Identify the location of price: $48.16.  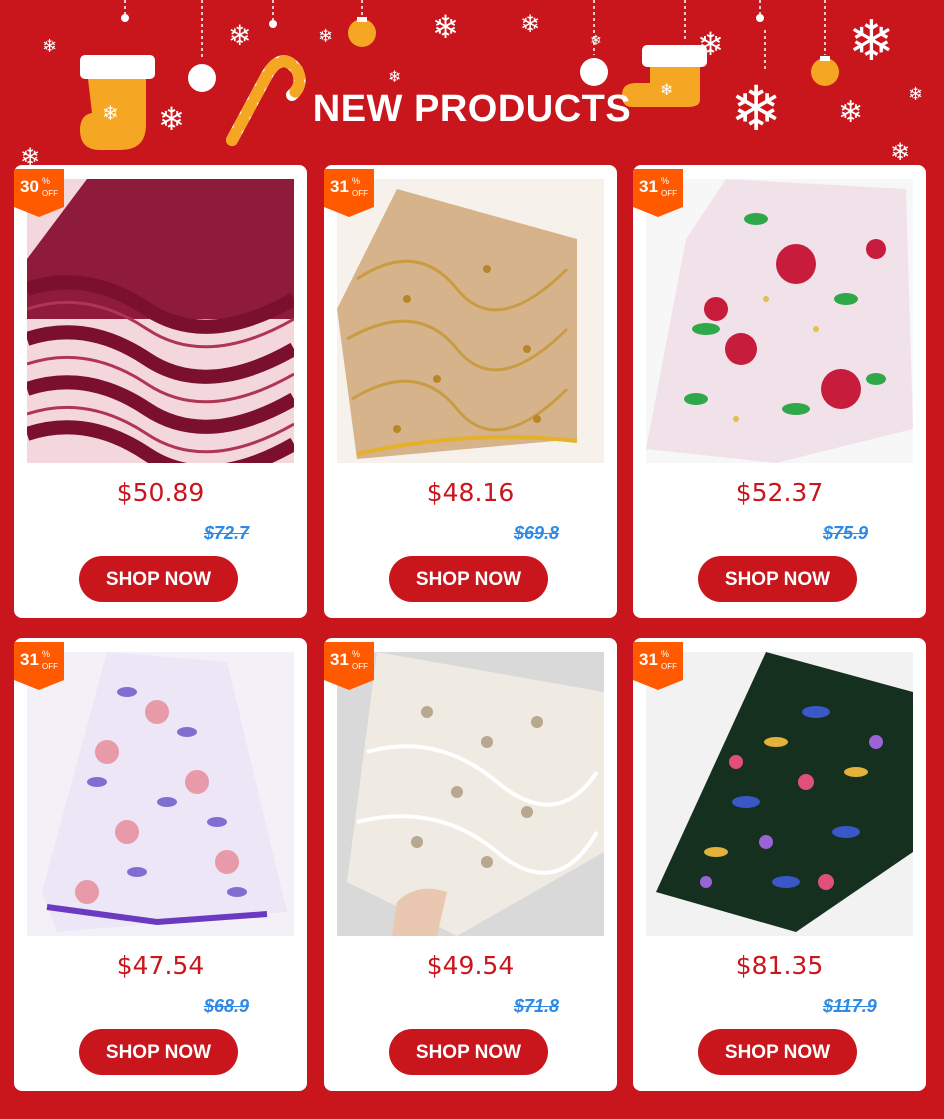
(470, 492).